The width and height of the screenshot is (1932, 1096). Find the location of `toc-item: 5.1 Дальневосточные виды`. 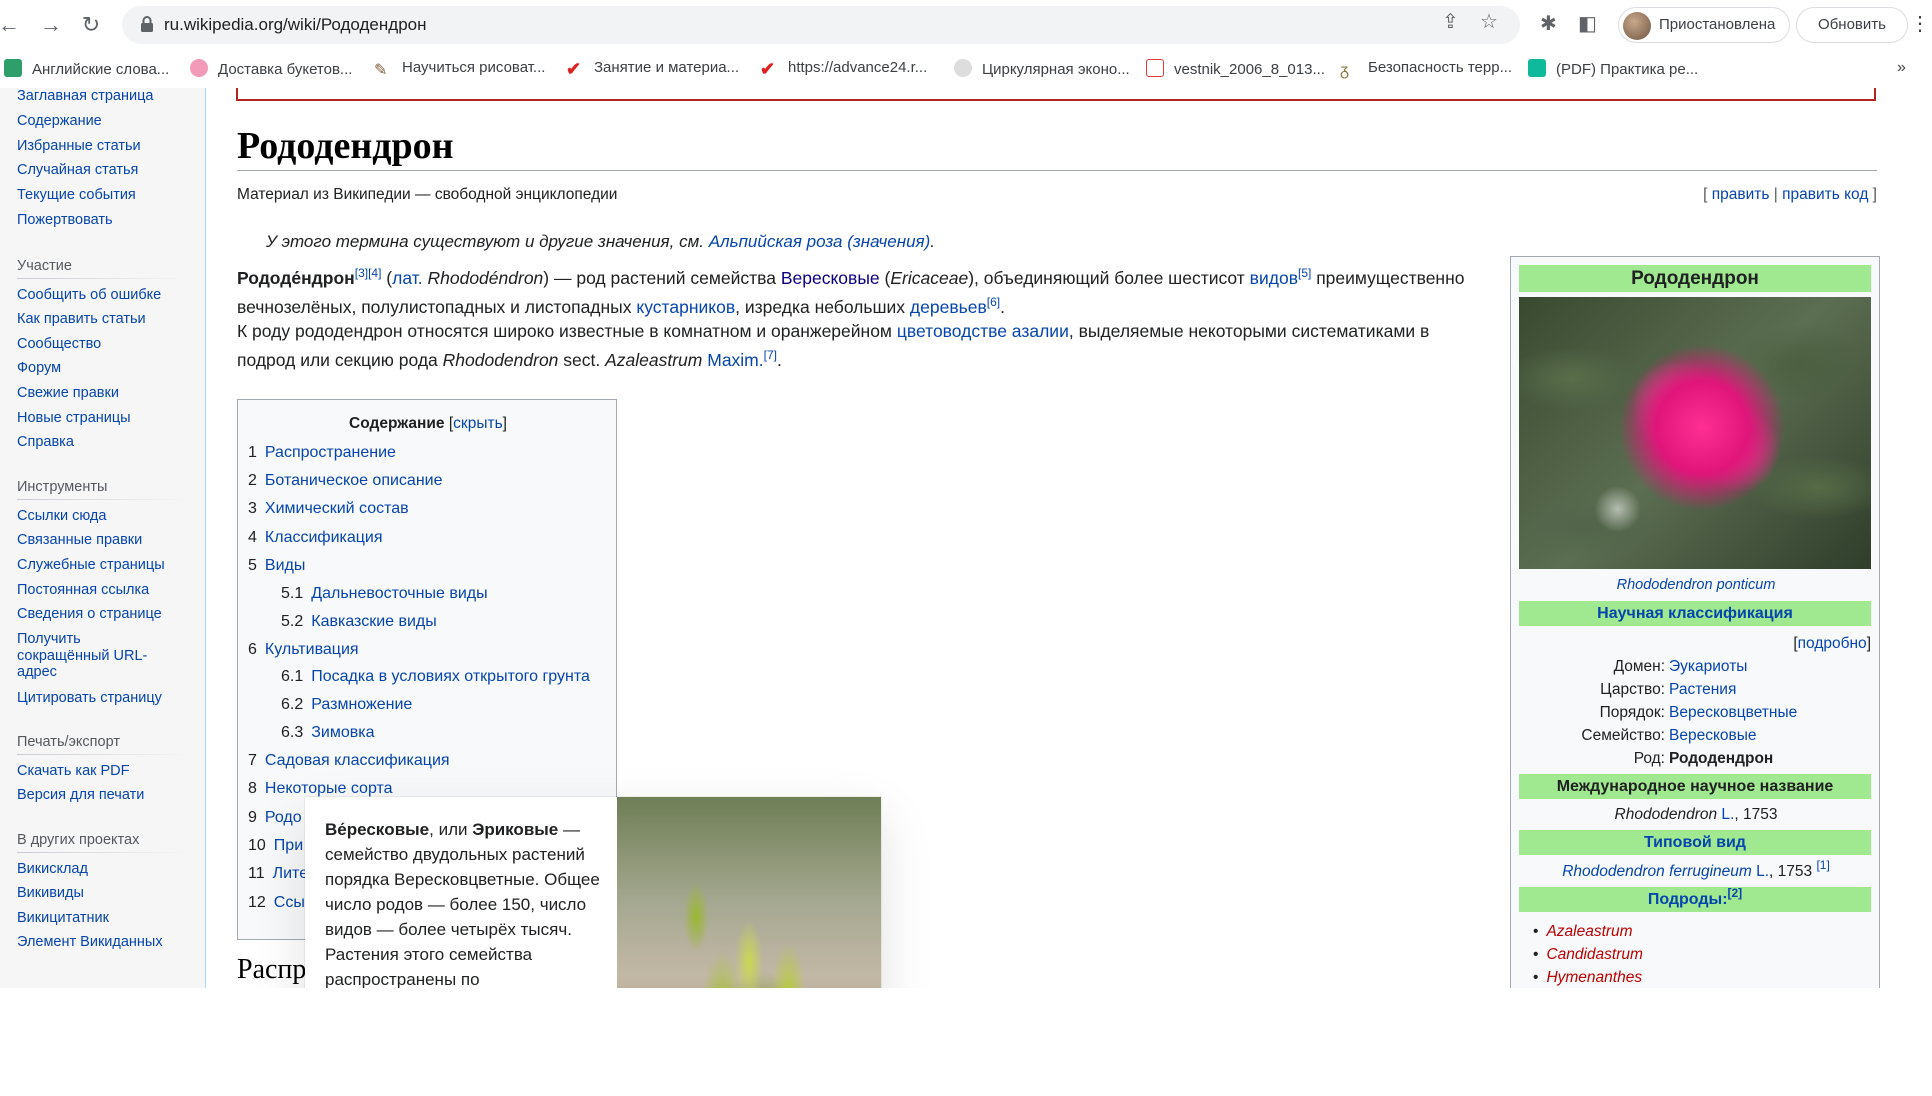

toc-item: 5.1 Дальневосточные виды is located at coordinates (384, 594).